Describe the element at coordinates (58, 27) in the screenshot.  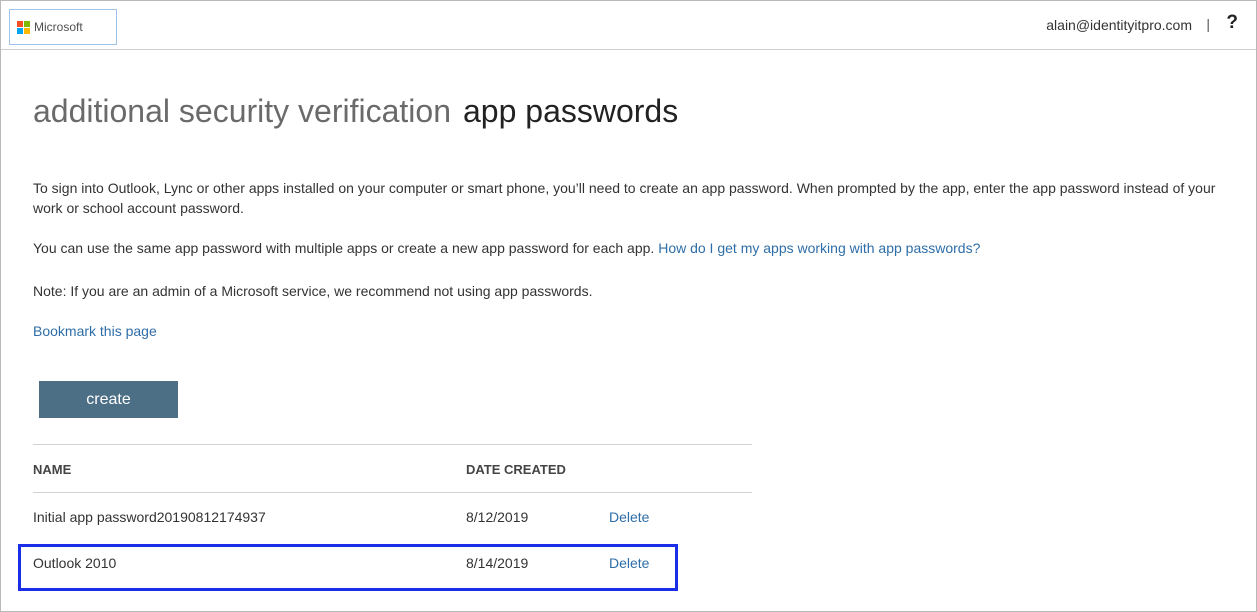
I see `brand-label: Microsoft` at that location.